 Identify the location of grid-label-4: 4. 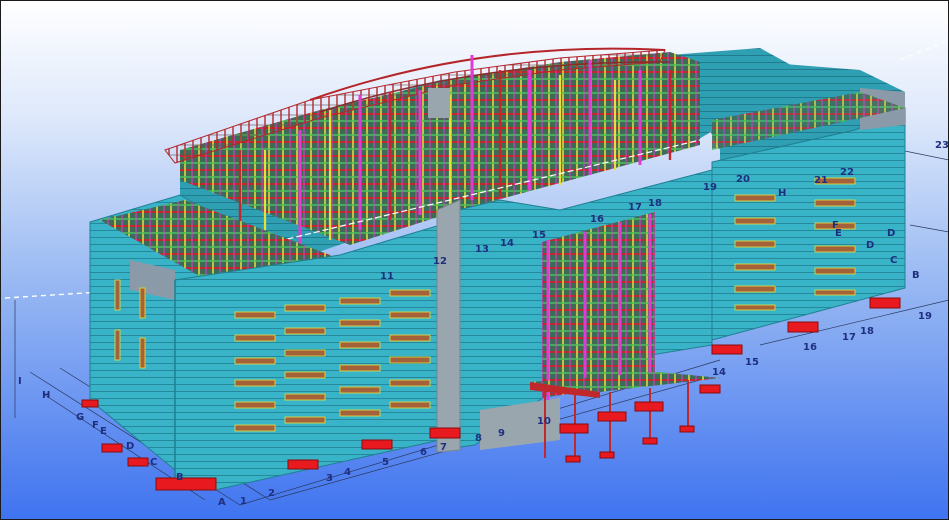
(347, 472).